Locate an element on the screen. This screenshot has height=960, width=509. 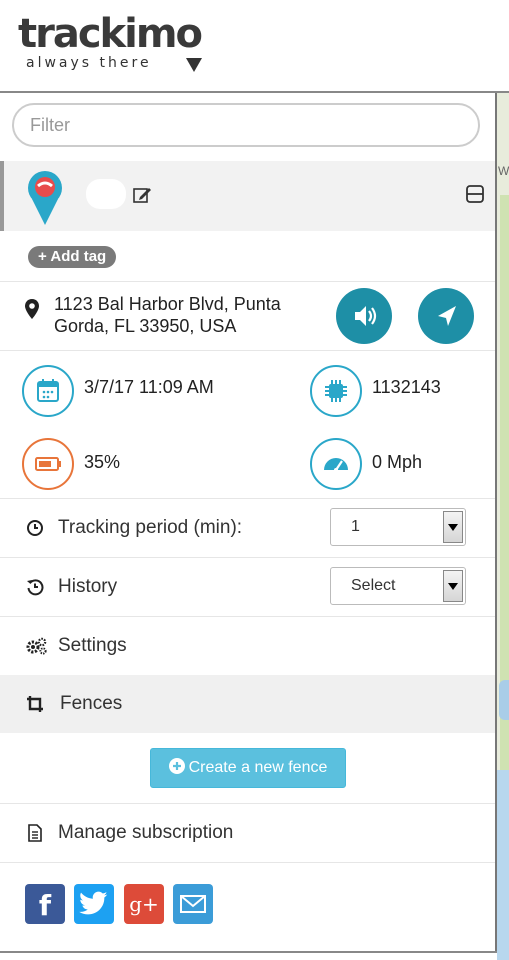
chip-icon is located at coordinates (336, 391).